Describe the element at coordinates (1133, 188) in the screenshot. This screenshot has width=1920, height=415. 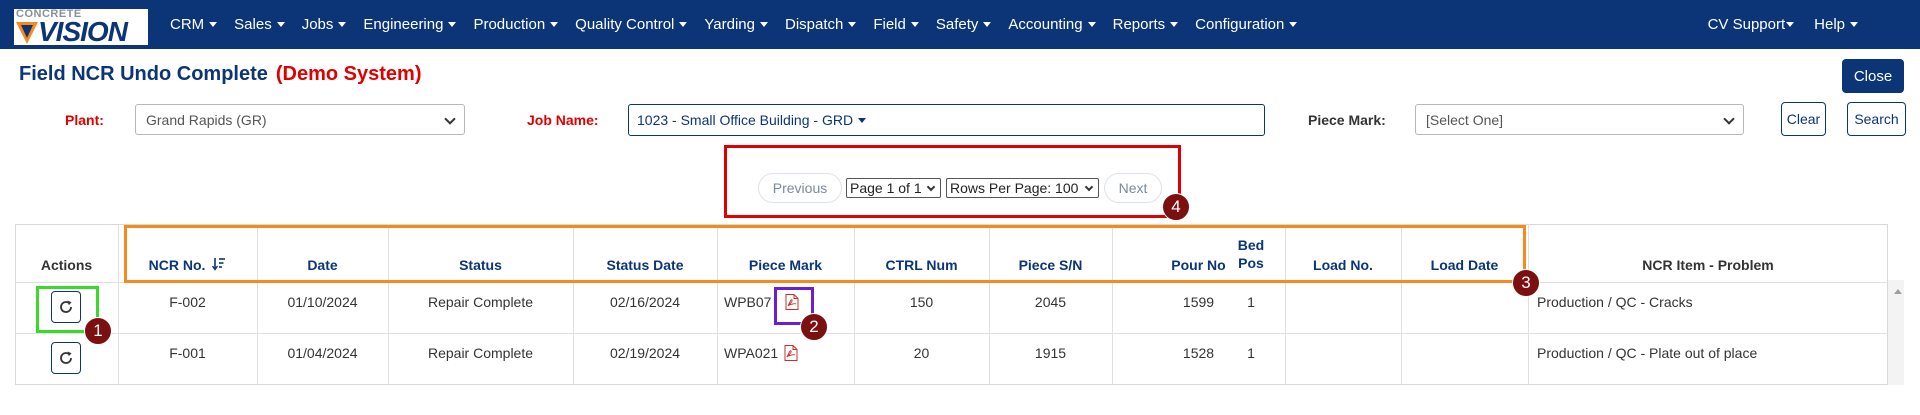
I see `next-button: Next` at that location.